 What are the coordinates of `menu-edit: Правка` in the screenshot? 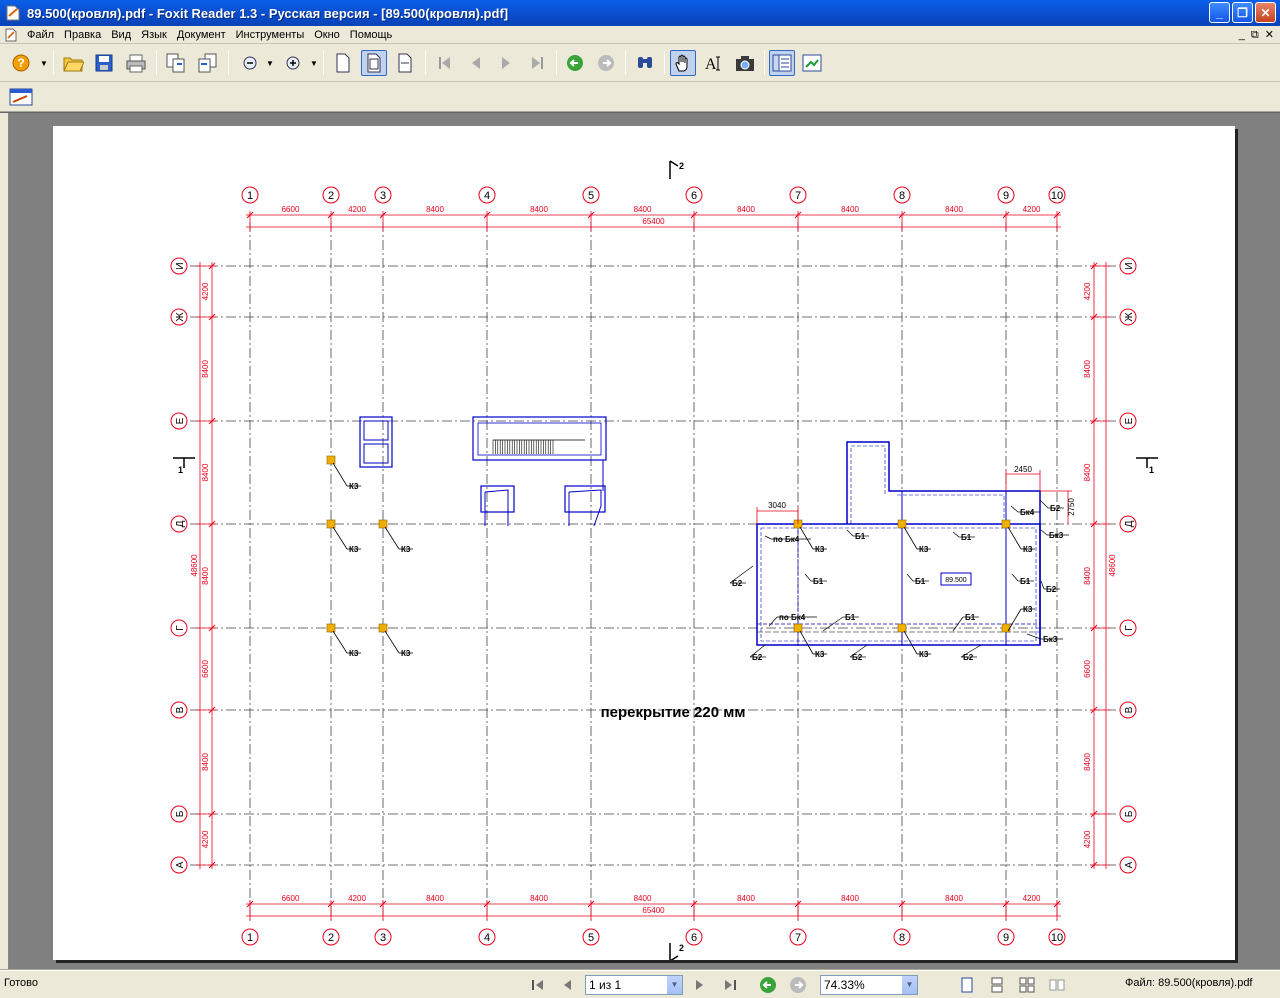 It's located at (82, 35).